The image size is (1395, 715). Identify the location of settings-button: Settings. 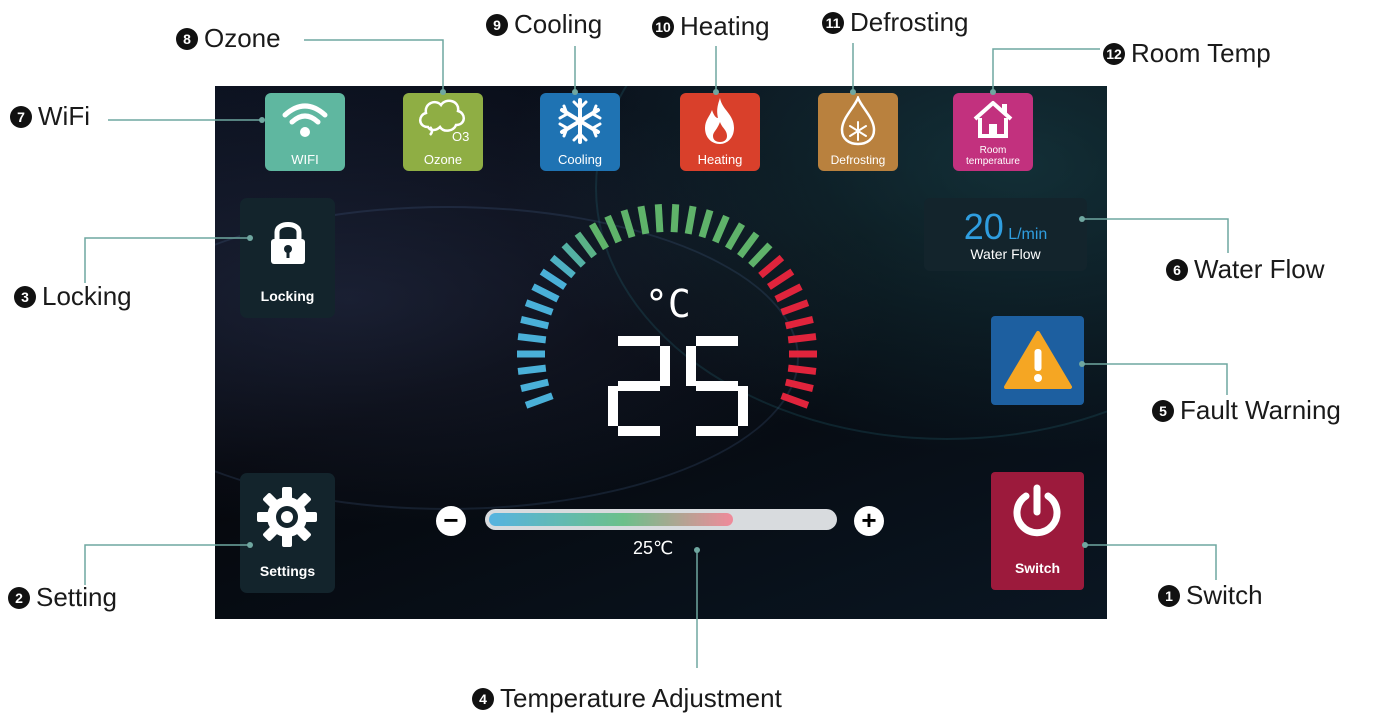
(287, 533).